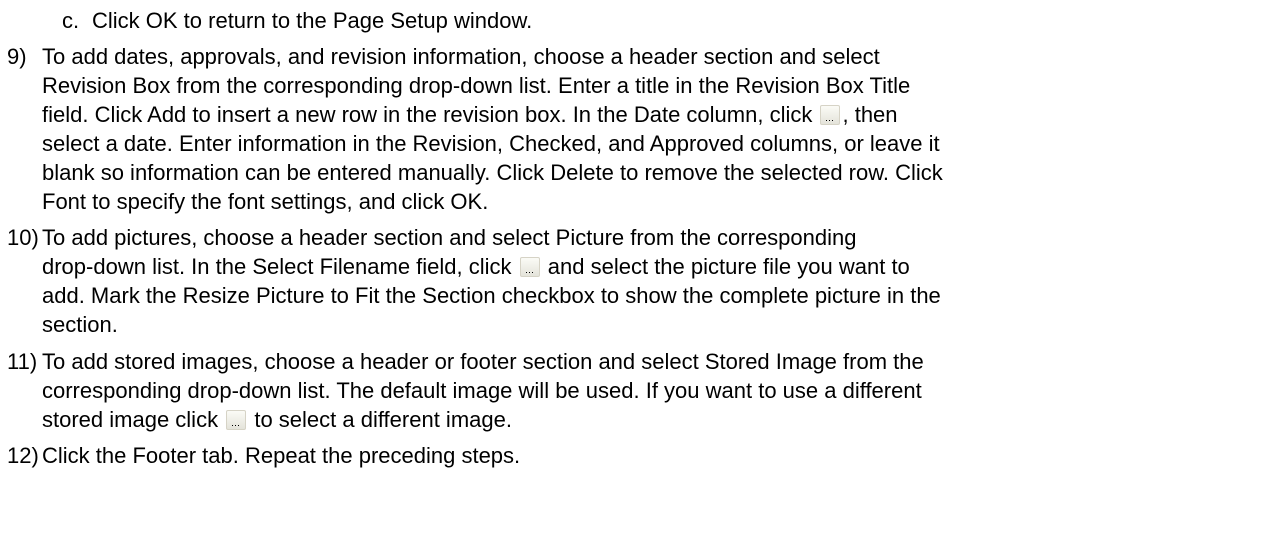 The width and height of the screenshot is (1271, 550). What do you see at coordinates (23, 237) in the screenshot?
I see `step-number: 10)` at bounding box center [23, 237].